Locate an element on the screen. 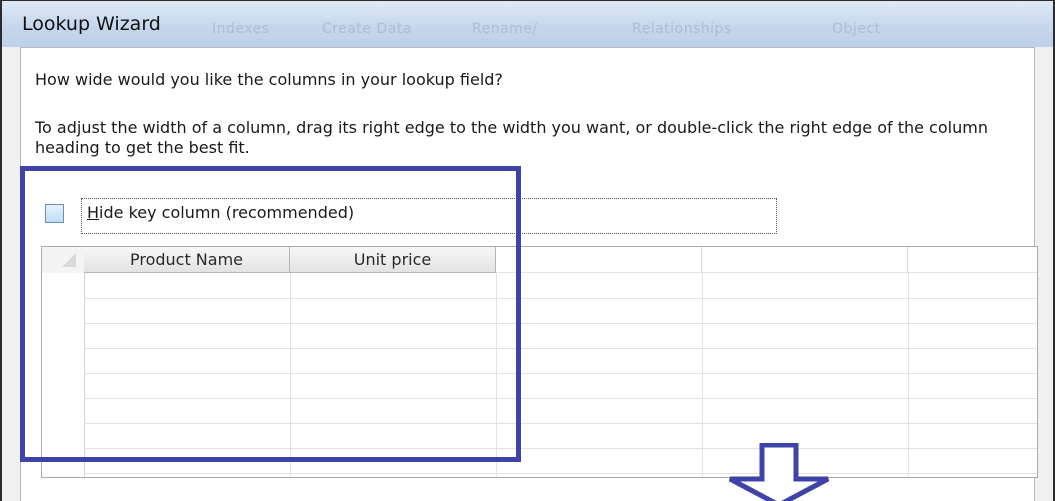 The height and width of the screenshot is (501, 1055). down-arrow-icon is located at coordinates (779, 472).